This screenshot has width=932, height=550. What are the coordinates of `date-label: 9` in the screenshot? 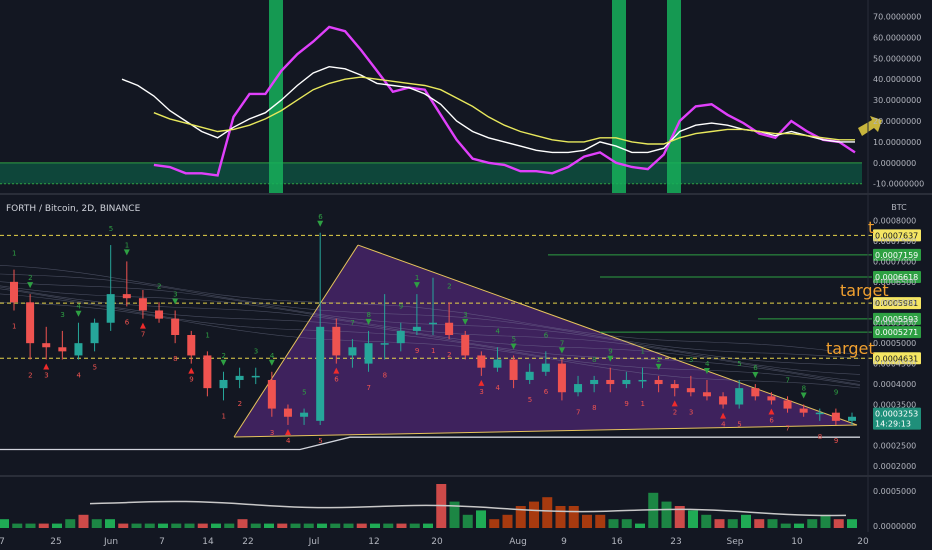 It's located at (564, 542).